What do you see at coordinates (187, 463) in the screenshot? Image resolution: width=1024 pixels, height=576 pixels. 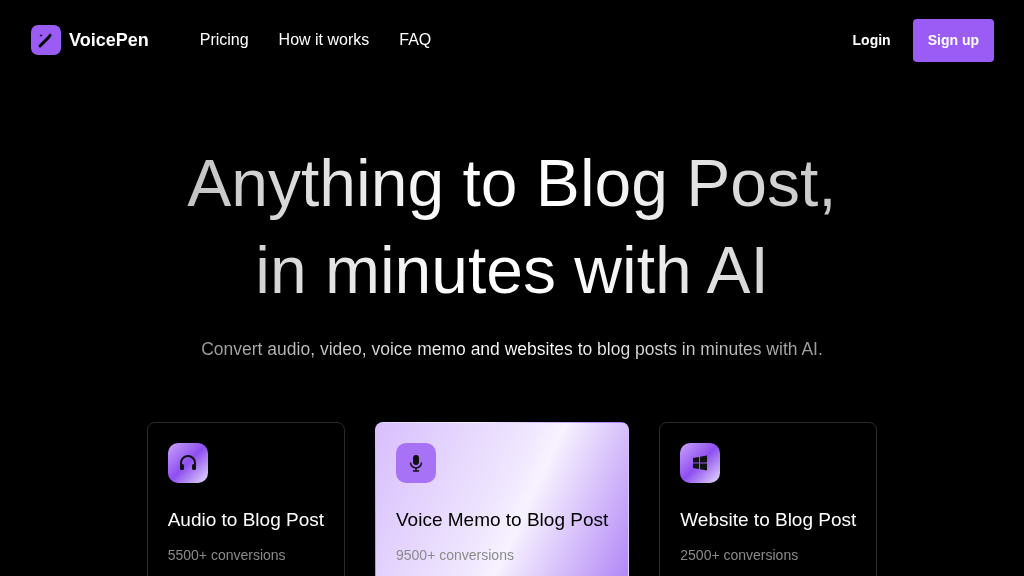 I see `headphones-icon` at bounding box center [187, 463].